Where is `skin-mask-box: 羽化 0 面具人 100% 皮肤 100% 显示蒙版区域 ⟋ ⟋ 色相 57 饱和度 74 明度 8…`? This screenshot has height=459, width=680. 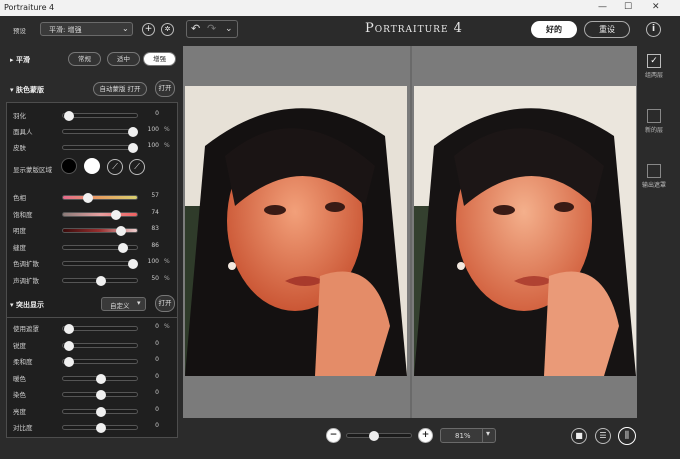 skin-mask-box: 羽化 0 面具人 100% 皮肤 100% 显示蒙版区域 ⟋ ⟋ 色相 57 饱和度 74 明度 8… is located at coordinates (92, 216).